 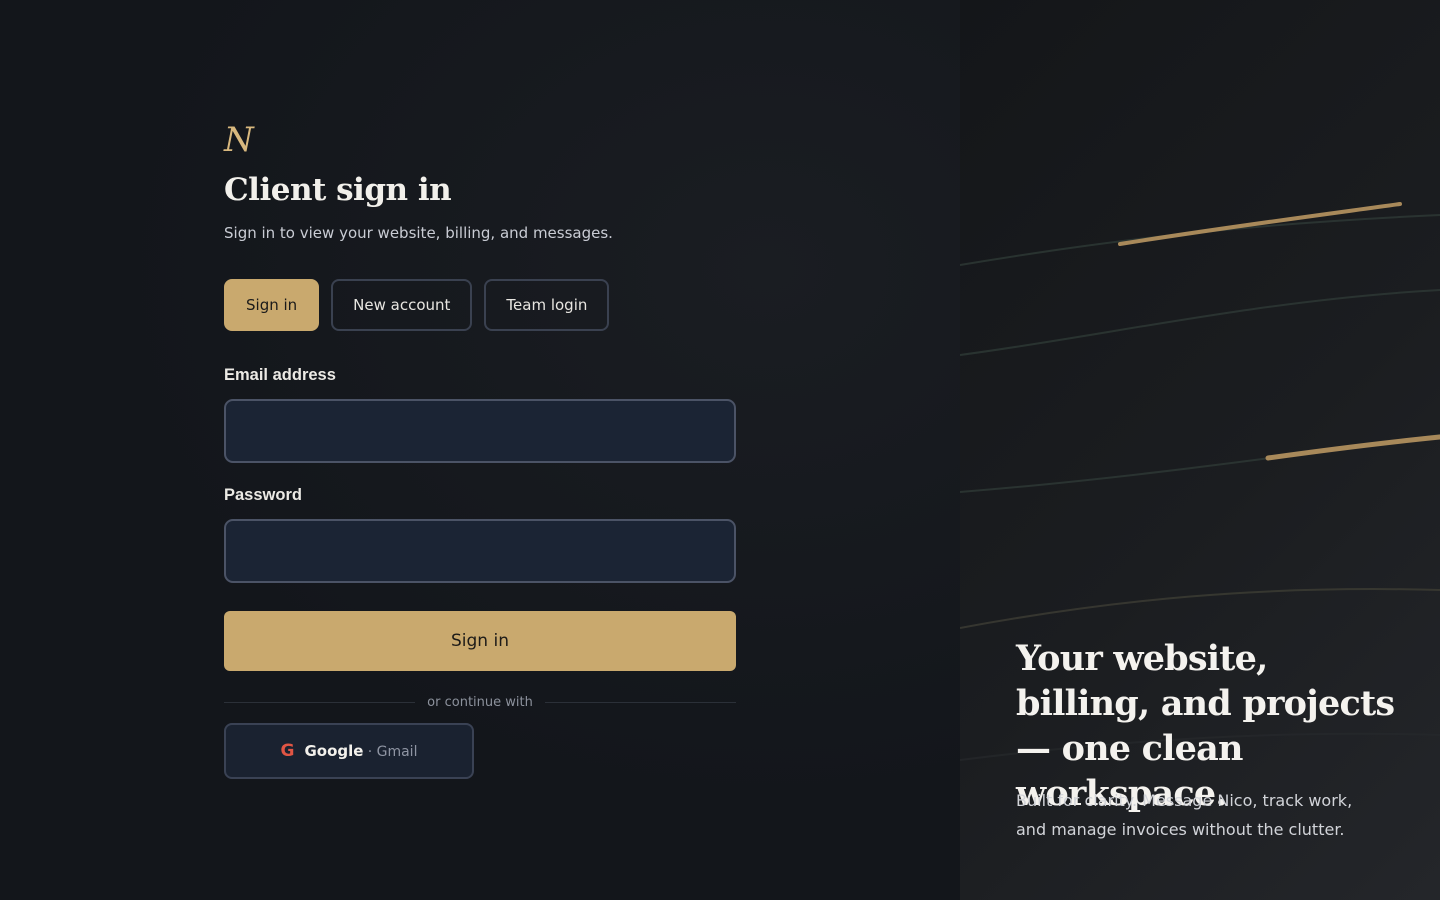 I want to click on email-label: Email address, so click(x=280, y=375).